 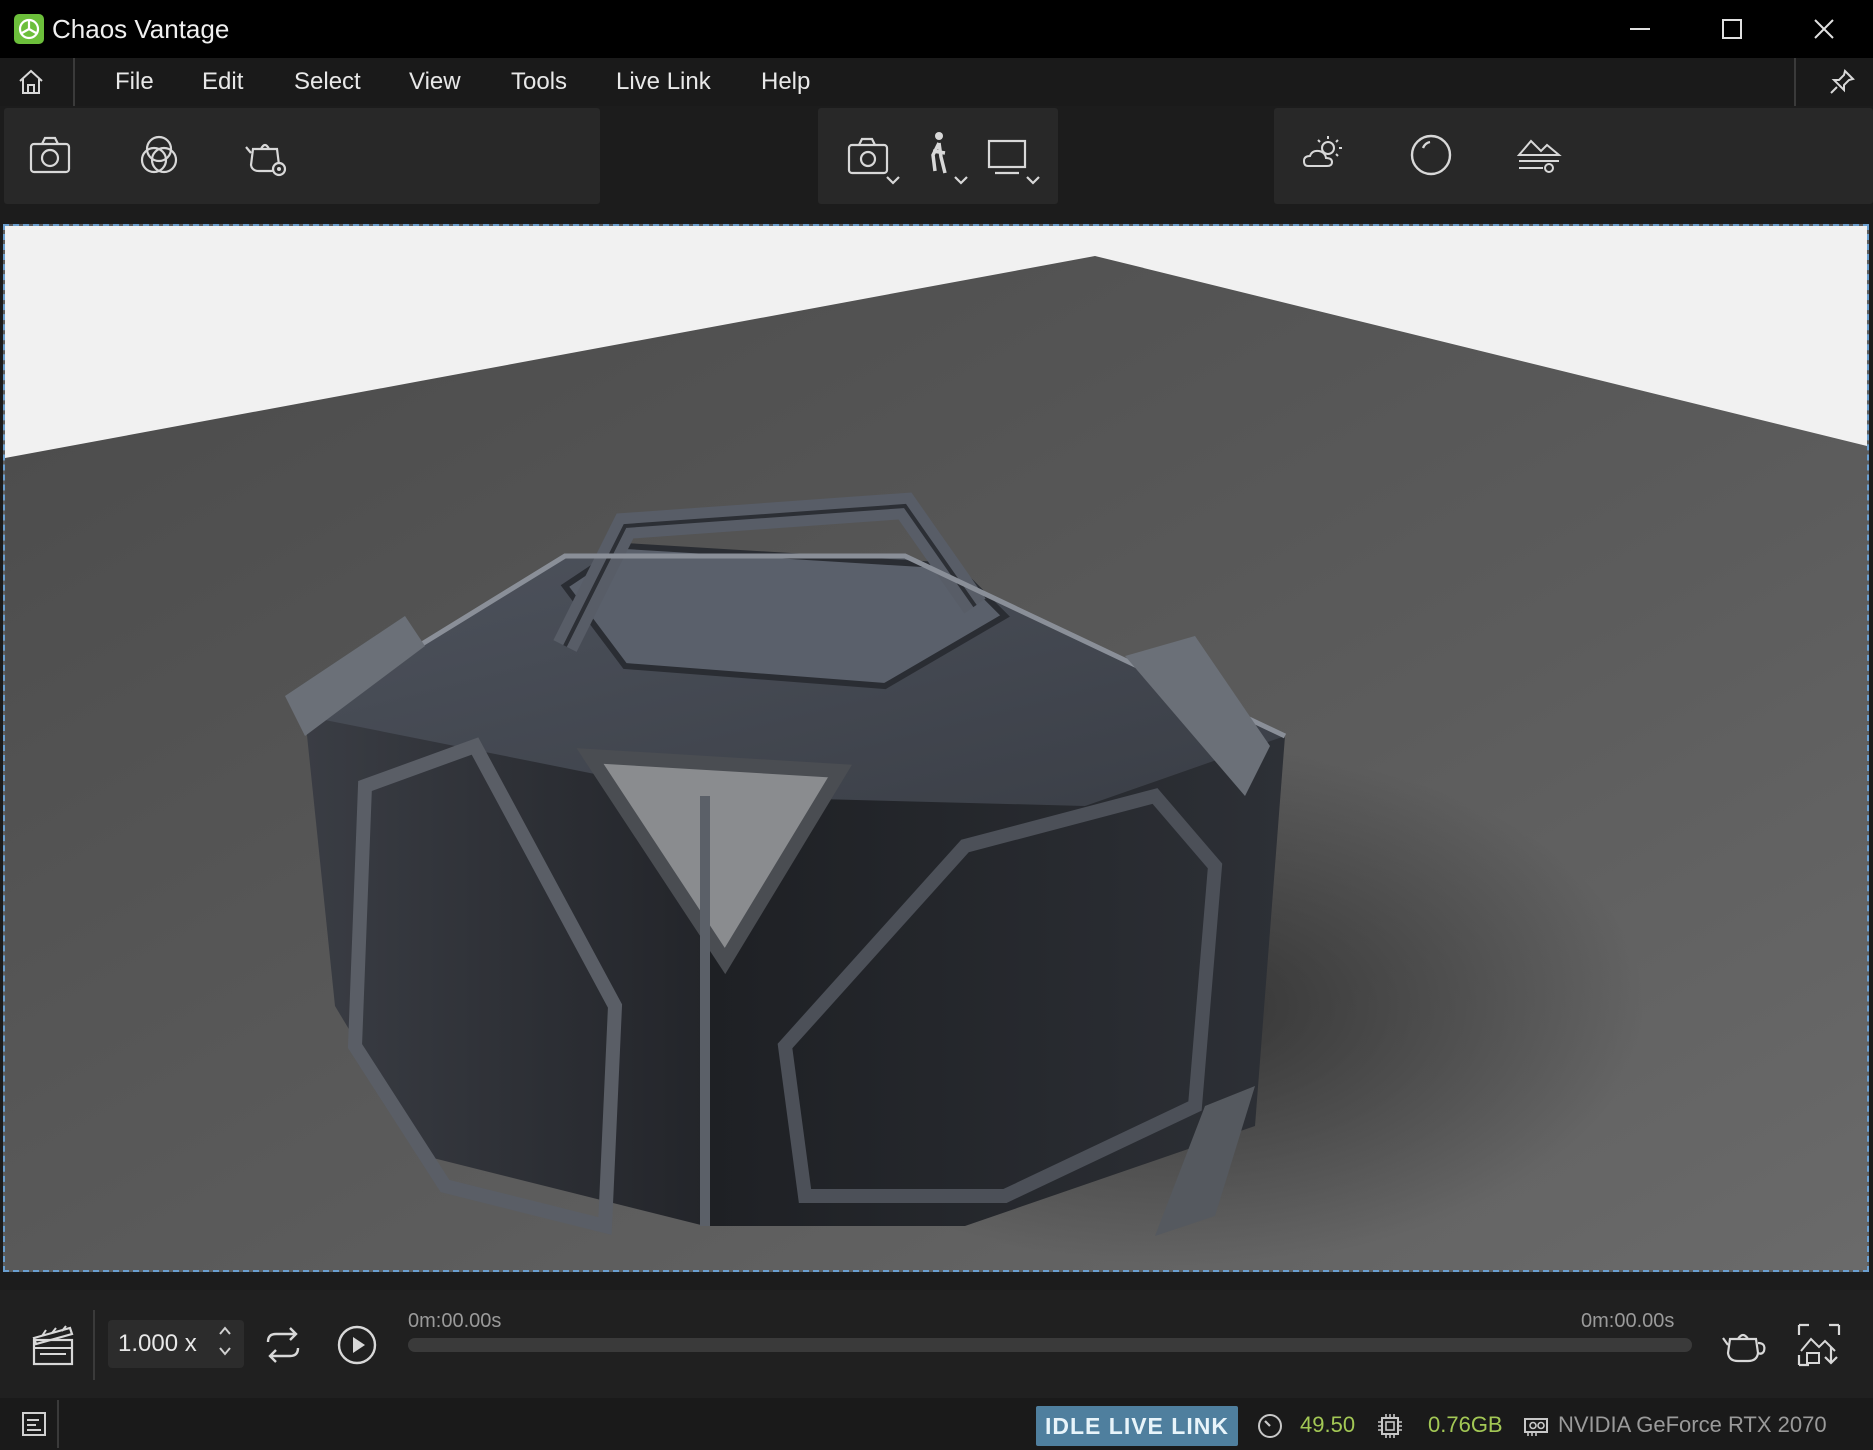 I want to click on timeline-scrubber, so click(x=1050, y=1345).